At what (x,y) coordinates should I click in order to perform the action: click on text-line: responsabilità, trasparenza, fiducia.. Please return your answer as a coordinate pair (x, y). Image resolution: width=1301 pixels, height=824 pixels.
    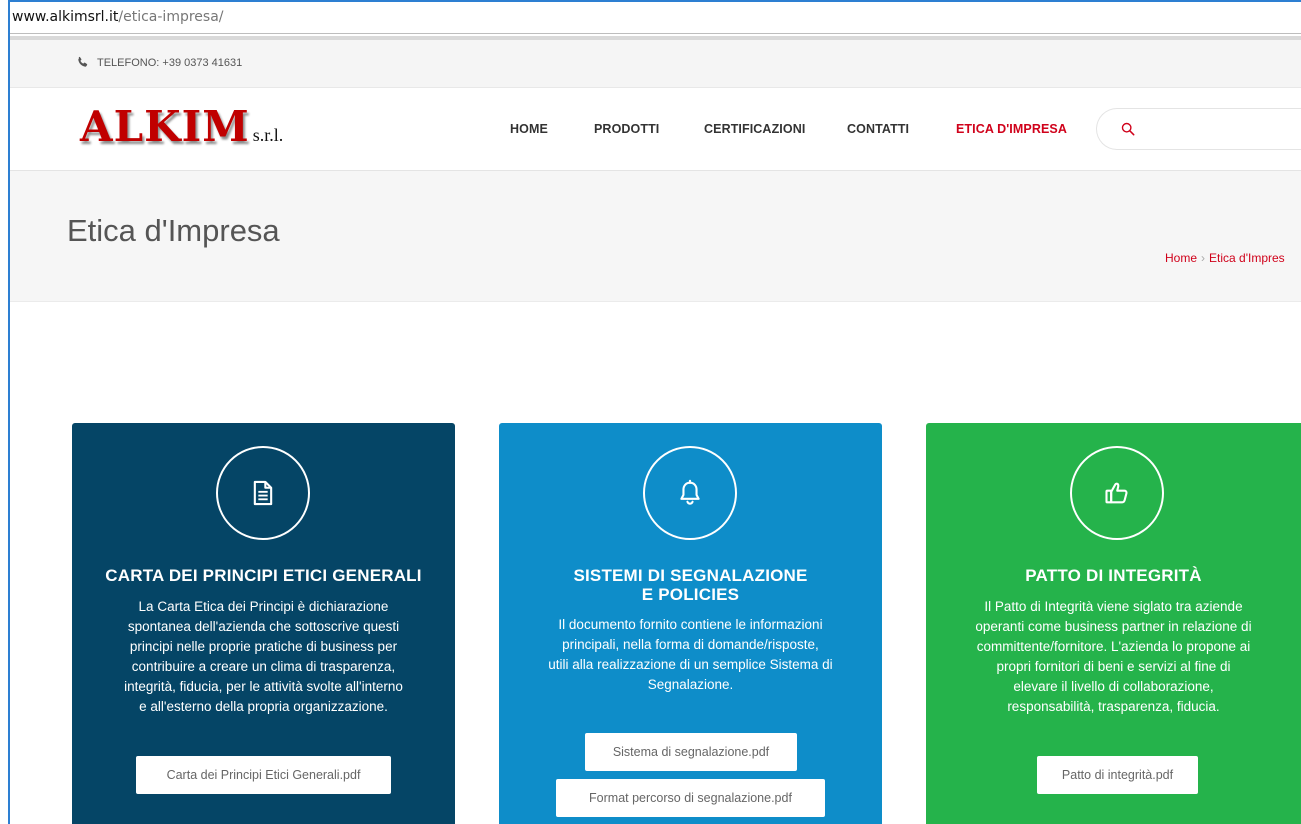
    Looking at the image, I should click on (1113, 706).